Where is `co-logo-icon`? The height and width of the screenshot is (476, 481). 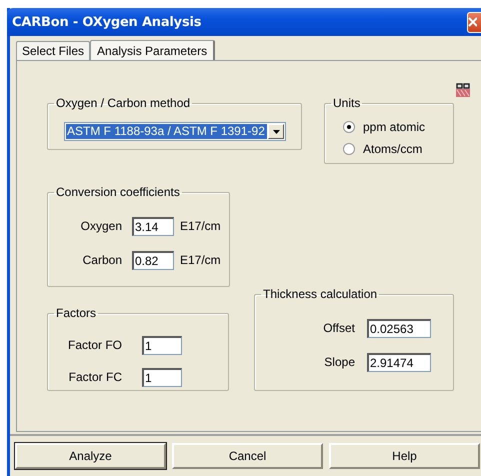 co-logo-icon is located at coordinates (463, 90).